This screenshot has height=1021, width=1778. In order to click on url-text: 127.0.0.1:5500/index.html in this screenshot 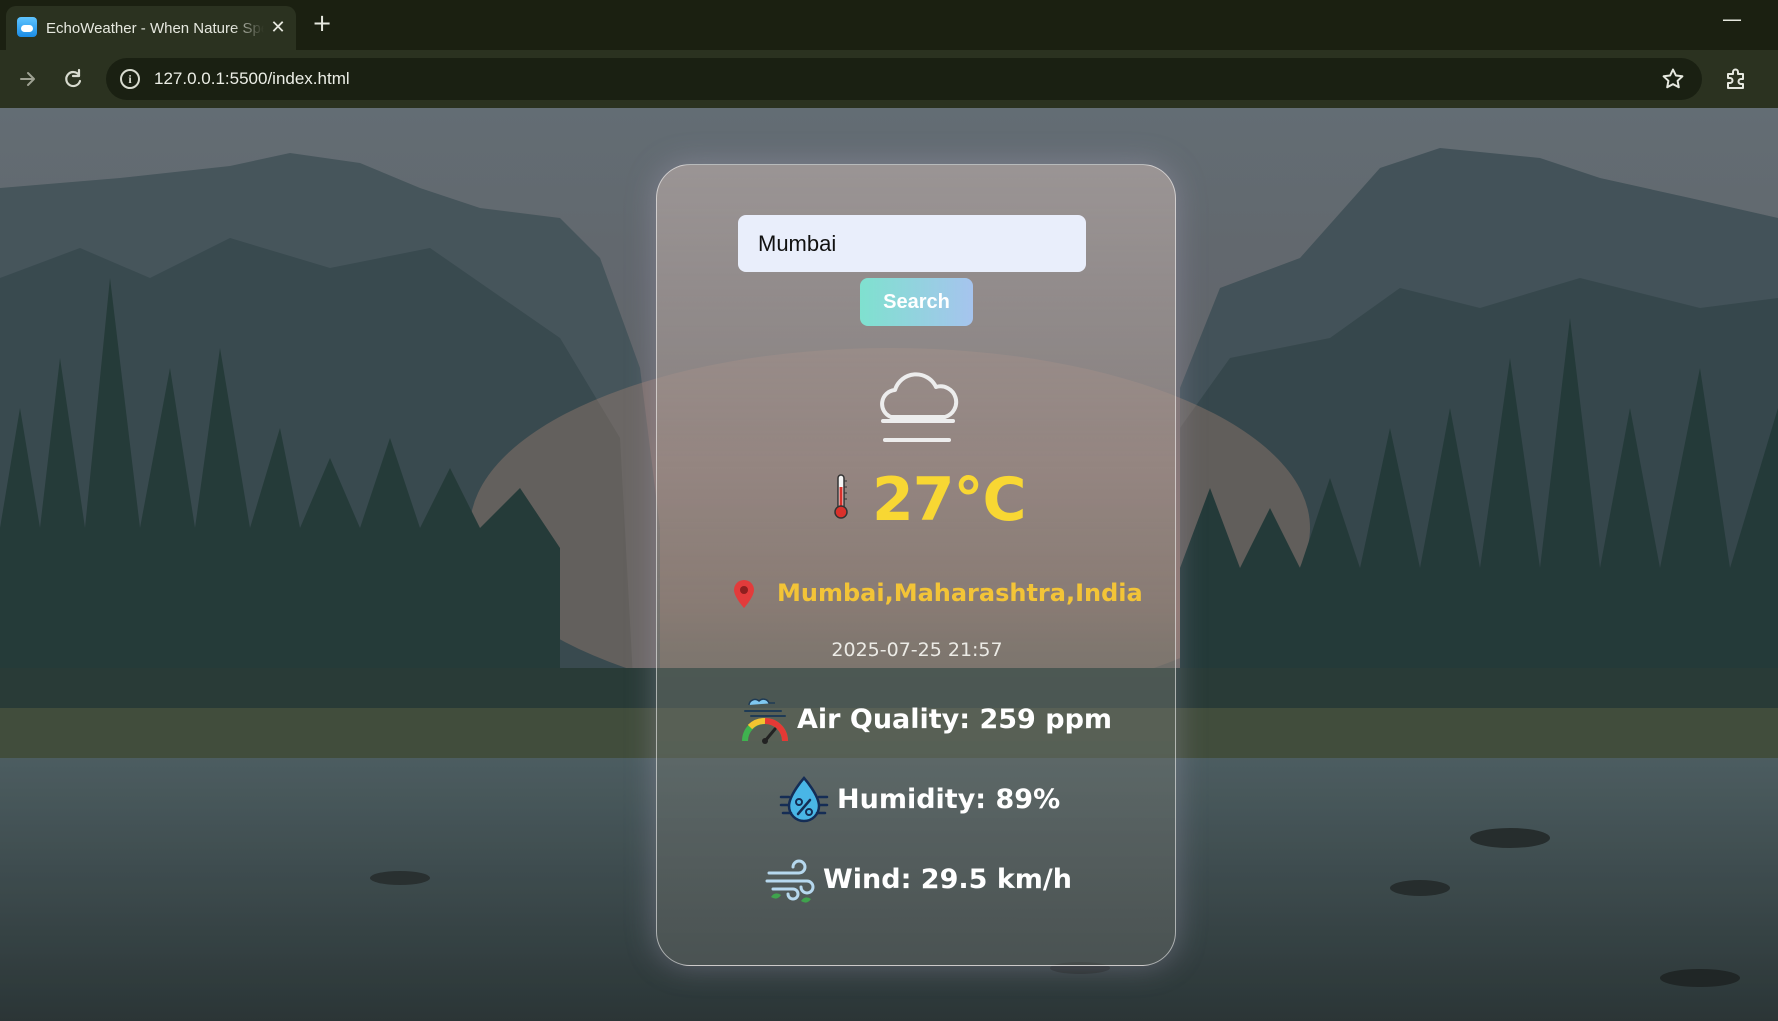, I will do `click(252, 79)`.